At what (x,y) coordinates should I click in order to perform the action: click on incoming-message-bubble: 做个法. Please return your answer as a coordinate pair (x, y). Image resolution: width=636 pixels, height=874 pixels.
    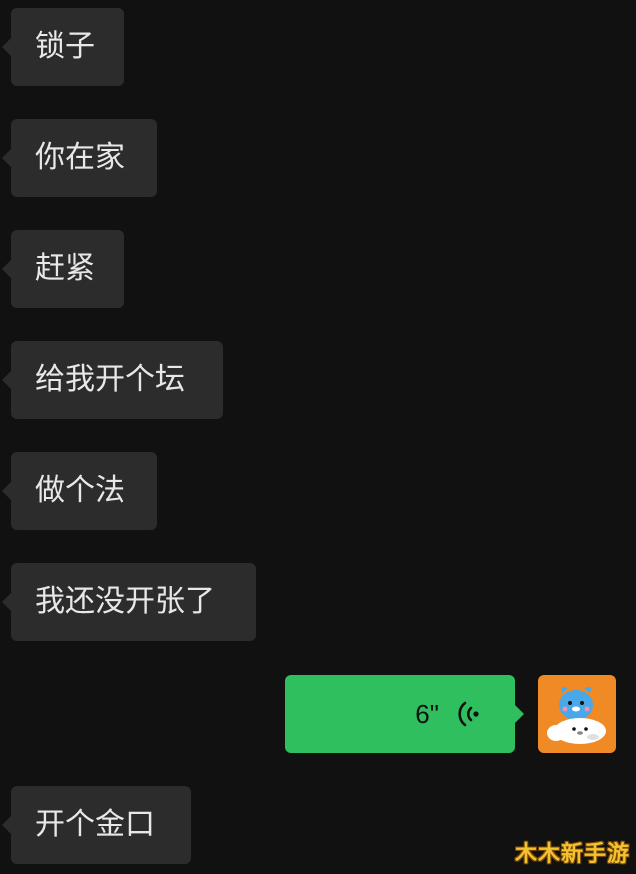
    Looking at the image, I should click on (79, 491).